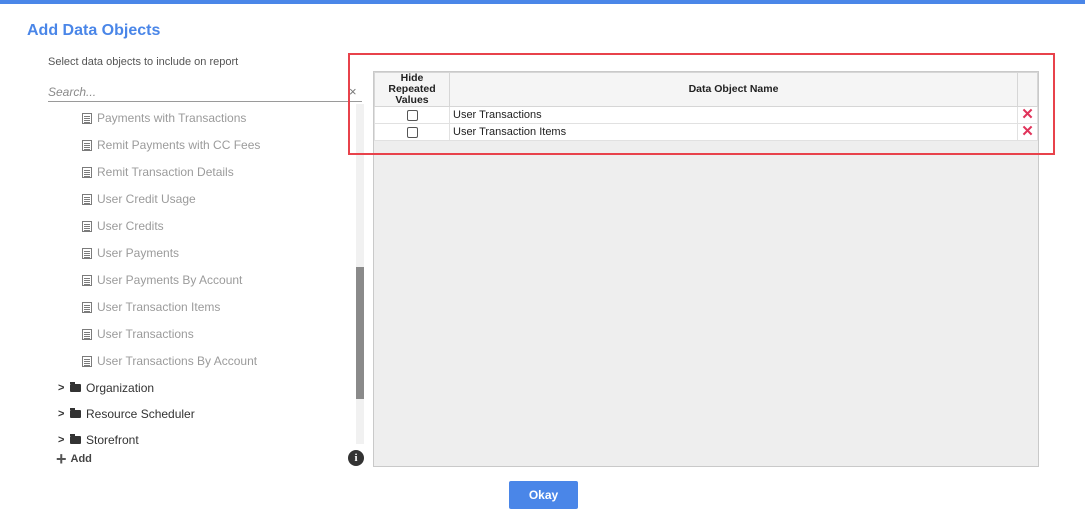 This screenshot has width=1085, height=522. What do you see at coordinates (61, 459) in the screenshot?
I see `plus-icon: +` at bounding box center [61, 459].